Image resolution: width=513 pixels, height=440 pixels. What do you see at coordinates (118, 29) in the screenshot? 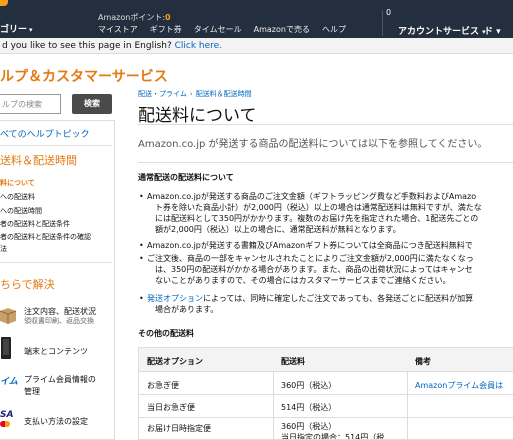
I see `nav-link-mystore: マイストア` at bounding box center [118, 29].